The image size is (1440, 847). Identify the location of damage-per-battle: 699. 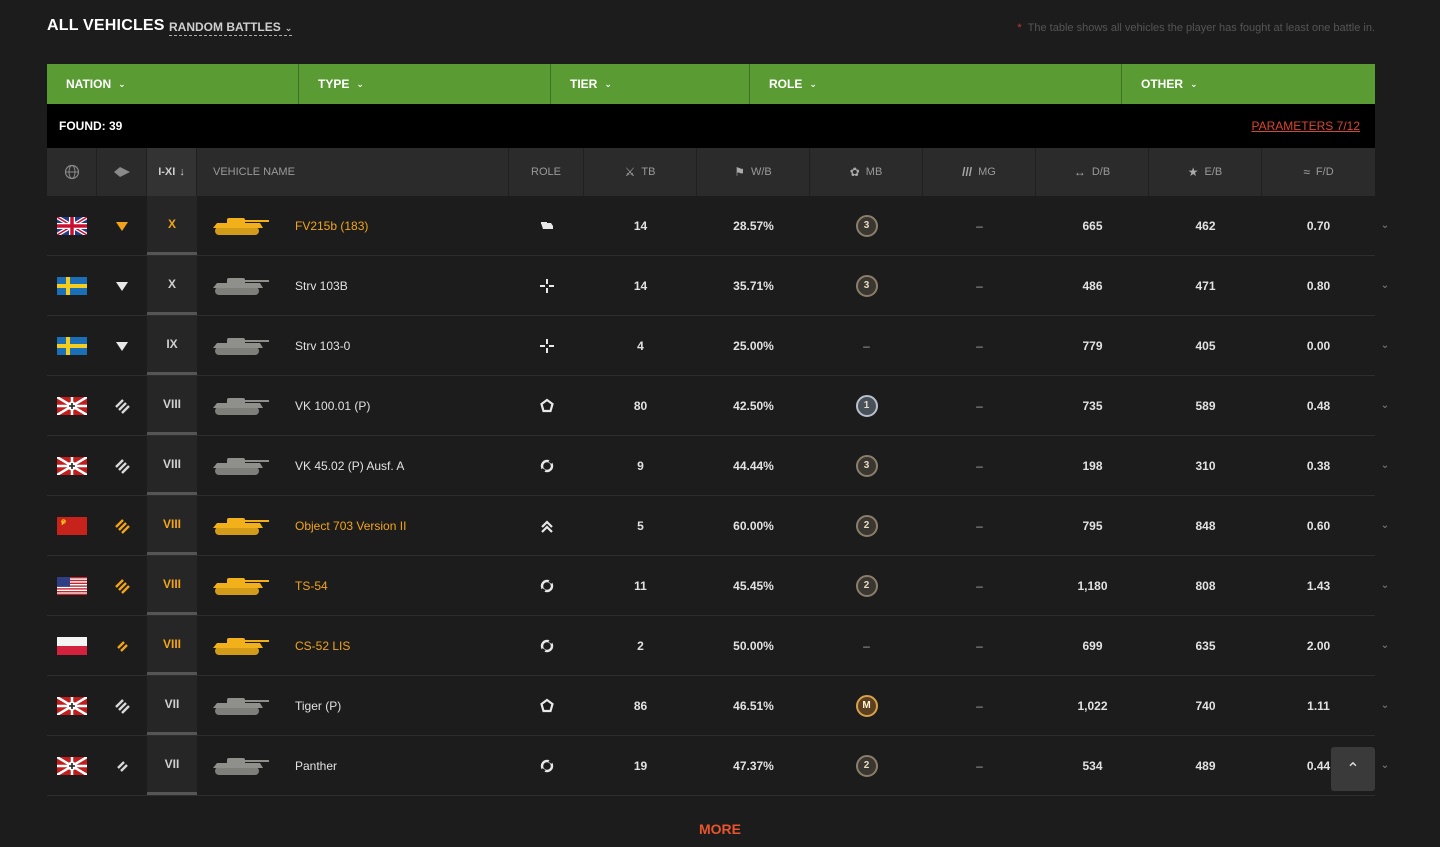
(1092, 645).